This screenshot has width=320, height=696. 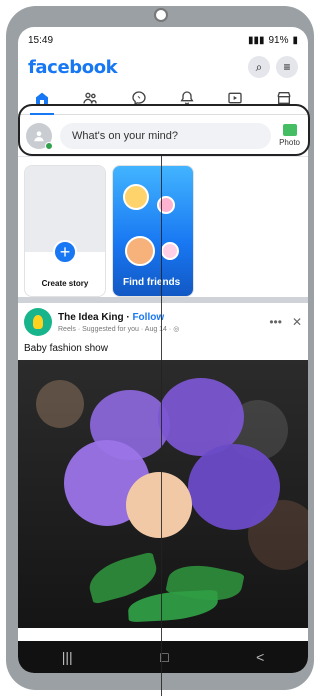 I want to click on more-options-icon: •••, so click(x=275, y=322).